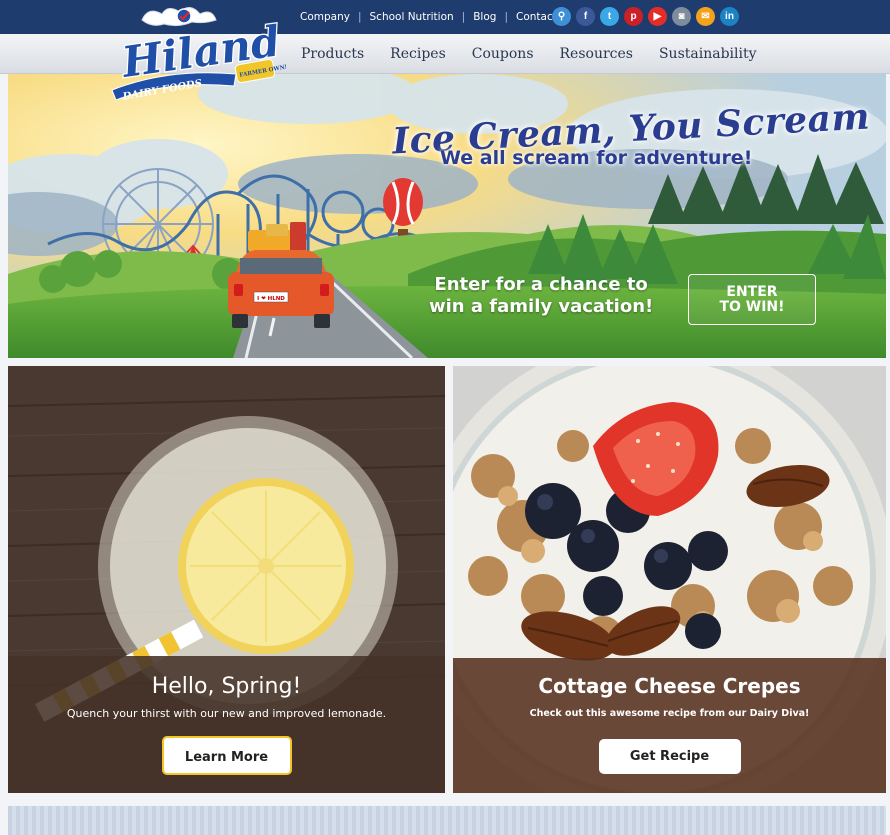 The width and height of the screenshot is (890, 835). I want to click on learn-more-button: Learn More, so click(226, 755).